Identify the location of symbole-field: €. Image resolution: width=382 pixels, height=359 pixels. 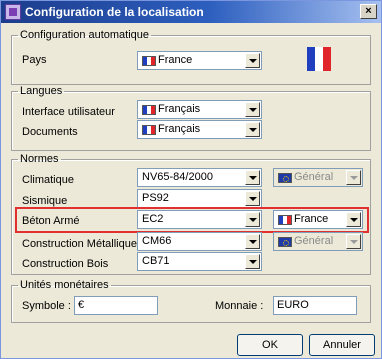
(116, 305).